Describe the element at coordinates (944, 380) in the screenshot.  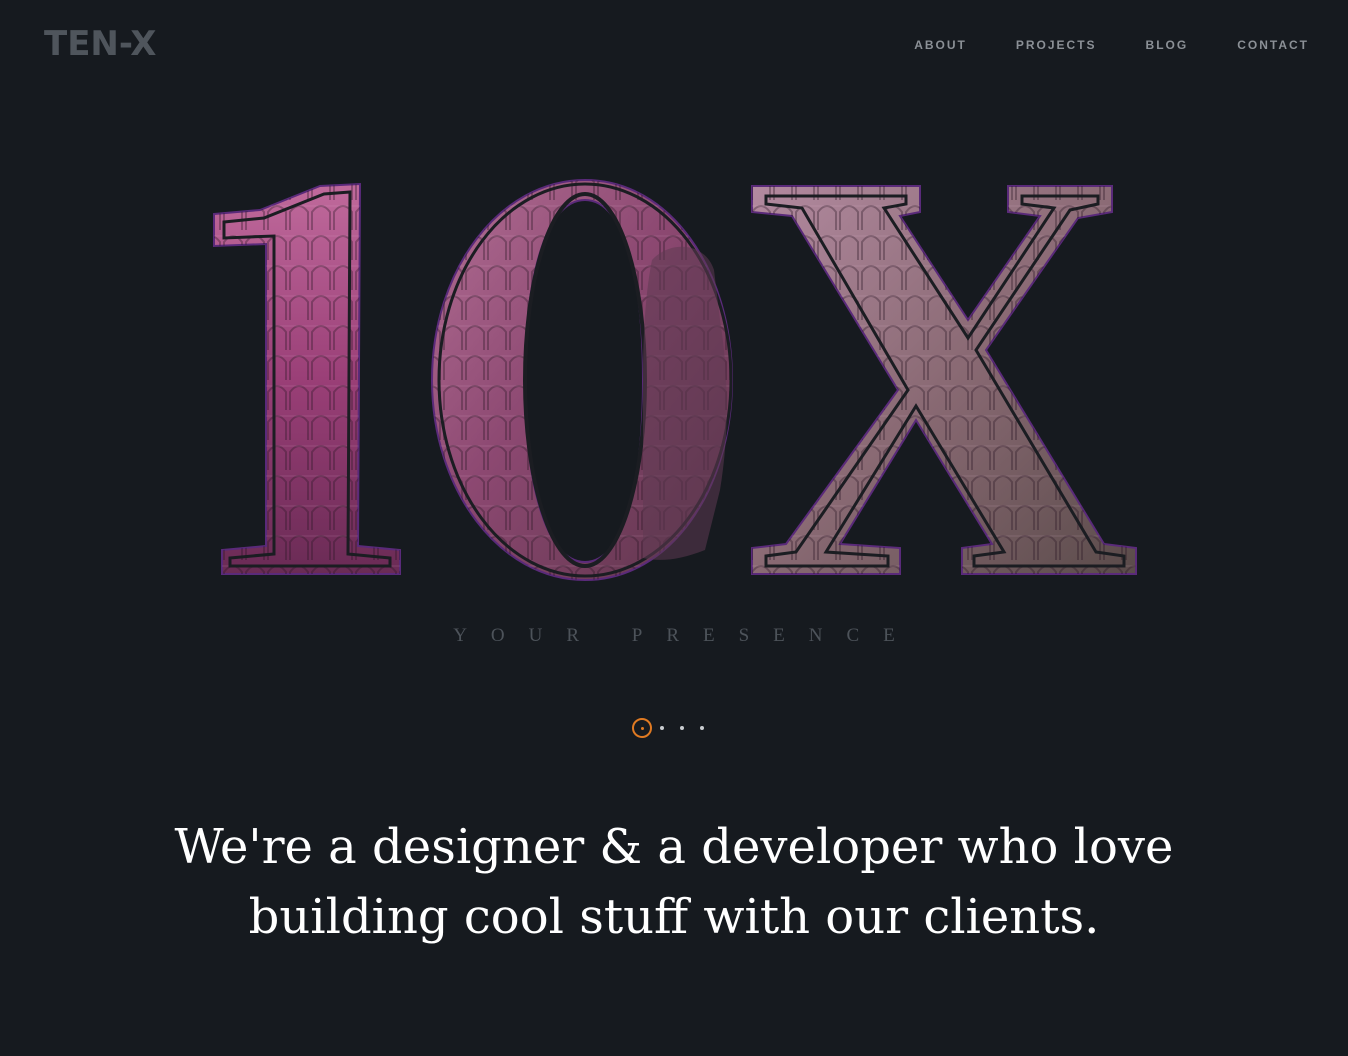
I see `letter-x` at that location.